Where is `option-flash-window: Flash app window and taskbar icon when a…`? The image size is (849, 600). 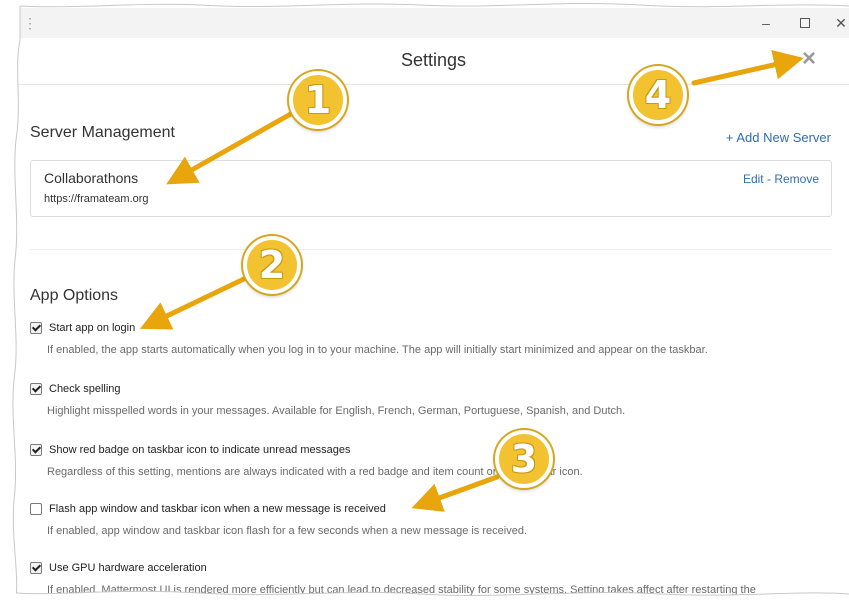
option-flash-window: Flash app window and taskbar icon when a… is located at coordinates (437, 519).